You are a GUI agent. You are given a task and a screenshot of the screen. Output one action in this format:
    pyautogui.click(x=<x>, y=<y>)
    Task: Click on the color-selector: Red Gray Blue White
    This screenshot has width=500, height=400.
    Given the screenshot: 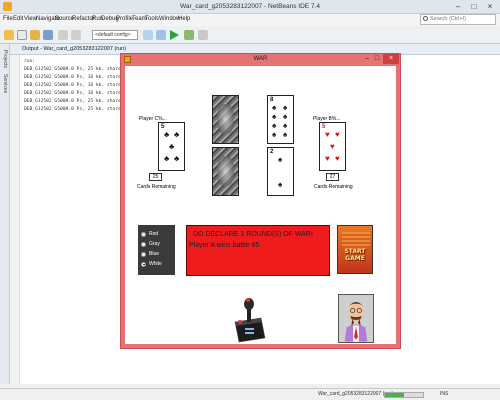 What is the action you would take?
    pyautogui.click(x=156, y=250)
    